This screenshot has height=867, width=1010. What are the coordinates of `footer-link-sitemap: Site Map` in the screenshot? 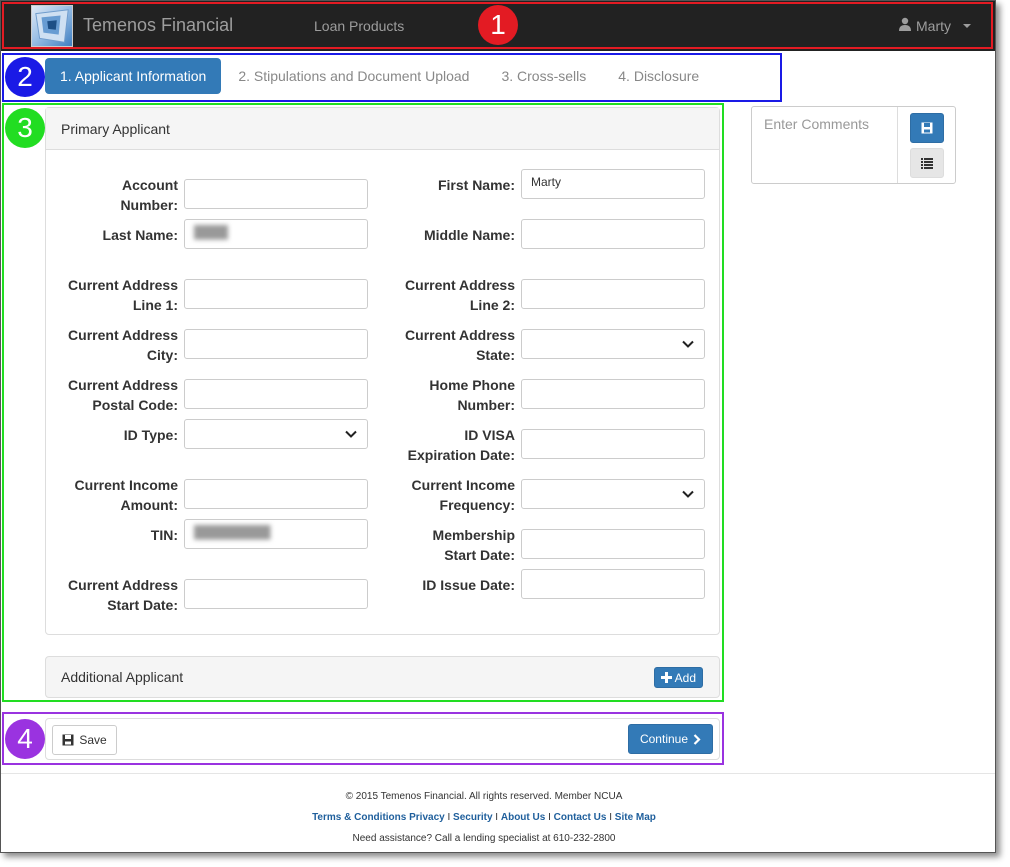 It's located at (635, 817).